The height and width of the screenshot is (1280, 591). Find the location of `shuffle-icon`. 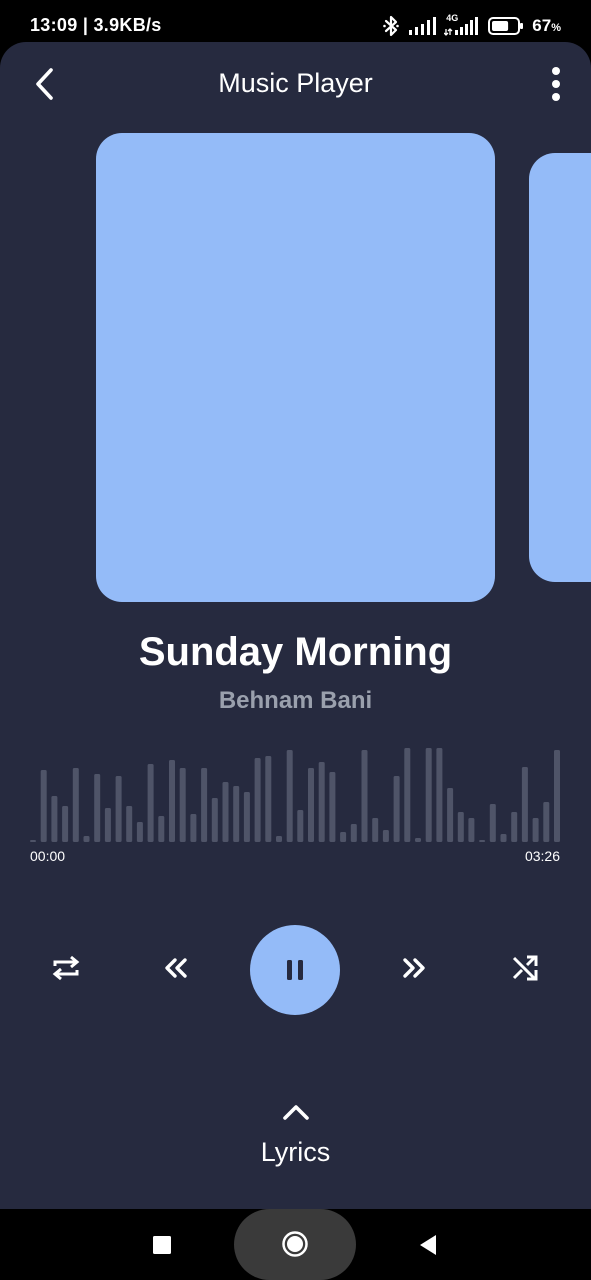

shuffle-icon is located at coordinates (525, 968).